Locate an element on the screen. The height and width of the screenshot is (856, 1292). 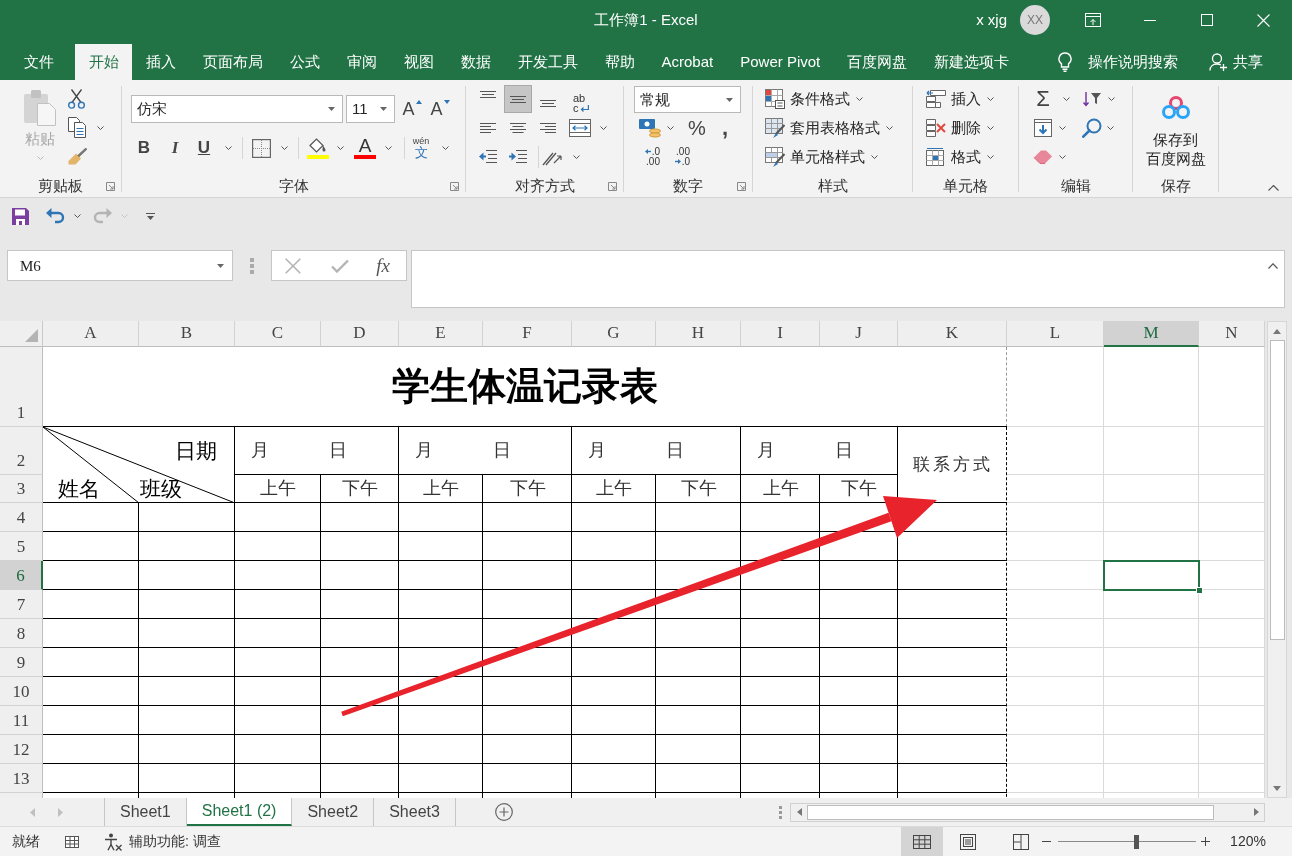
save-to-cloud-button: 保存到 百度网盘 is located at coordinates (1175, 130).